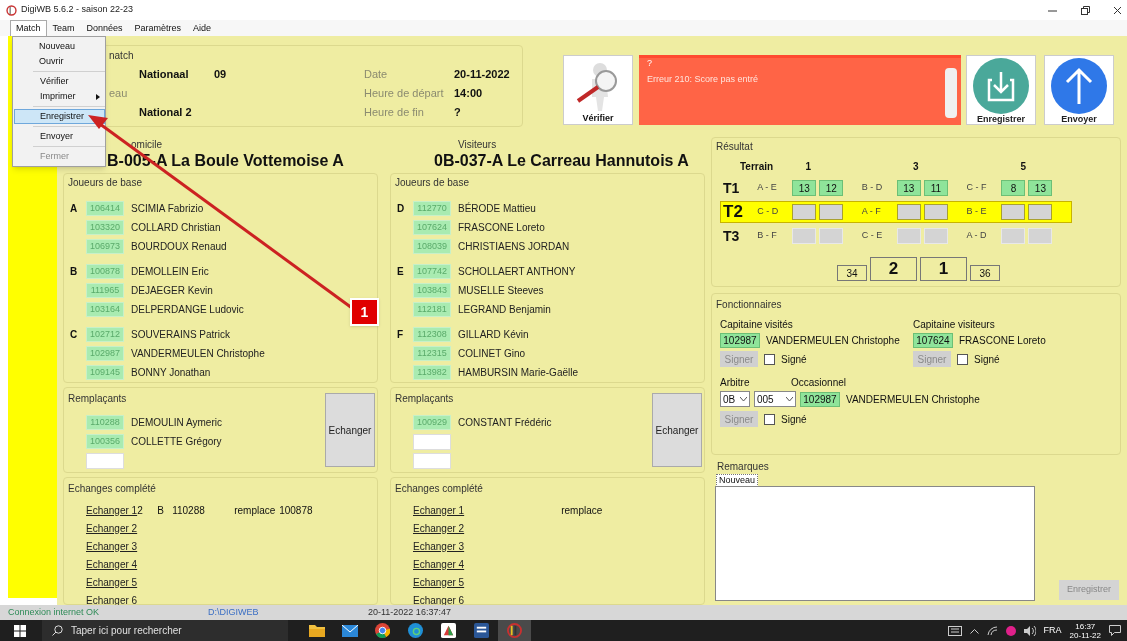  Describe the element at coordinates (731, 236) in the screenshot. I see `round-label: T3` at that location.